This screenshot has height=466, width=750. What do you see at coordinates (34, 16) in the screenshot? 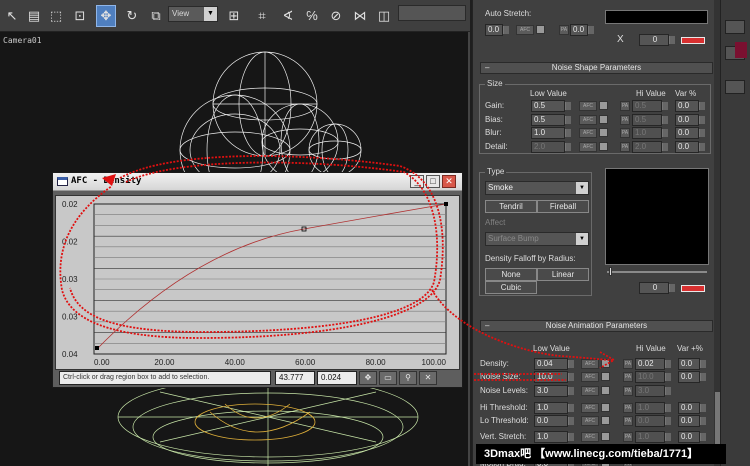
I see `select-by-name-icon: ▤` at bounding box center [34, 16].